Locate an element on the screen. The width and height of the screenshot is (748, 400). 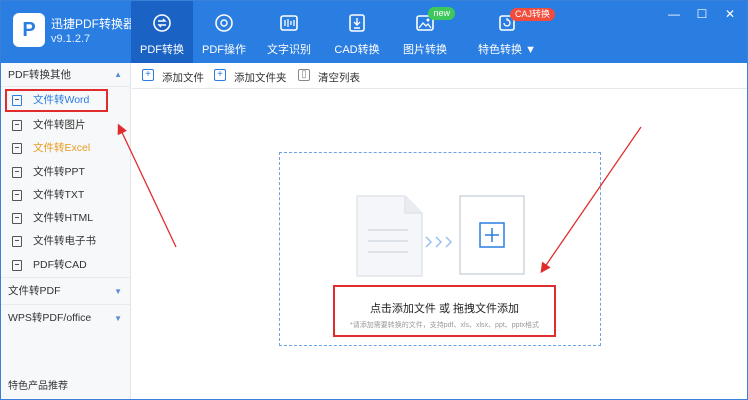
convert-icon is located at coordinates (162, 23).